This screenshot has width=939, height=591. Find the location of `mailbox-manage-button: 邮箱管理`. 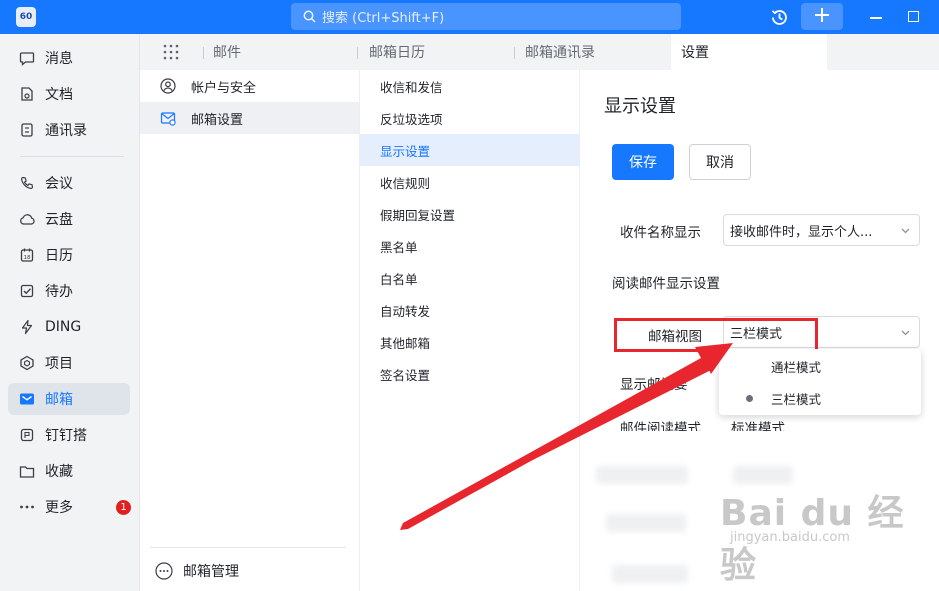

mailbox-manage-button: 邮箱管理 is located at coordinates (197, 571).